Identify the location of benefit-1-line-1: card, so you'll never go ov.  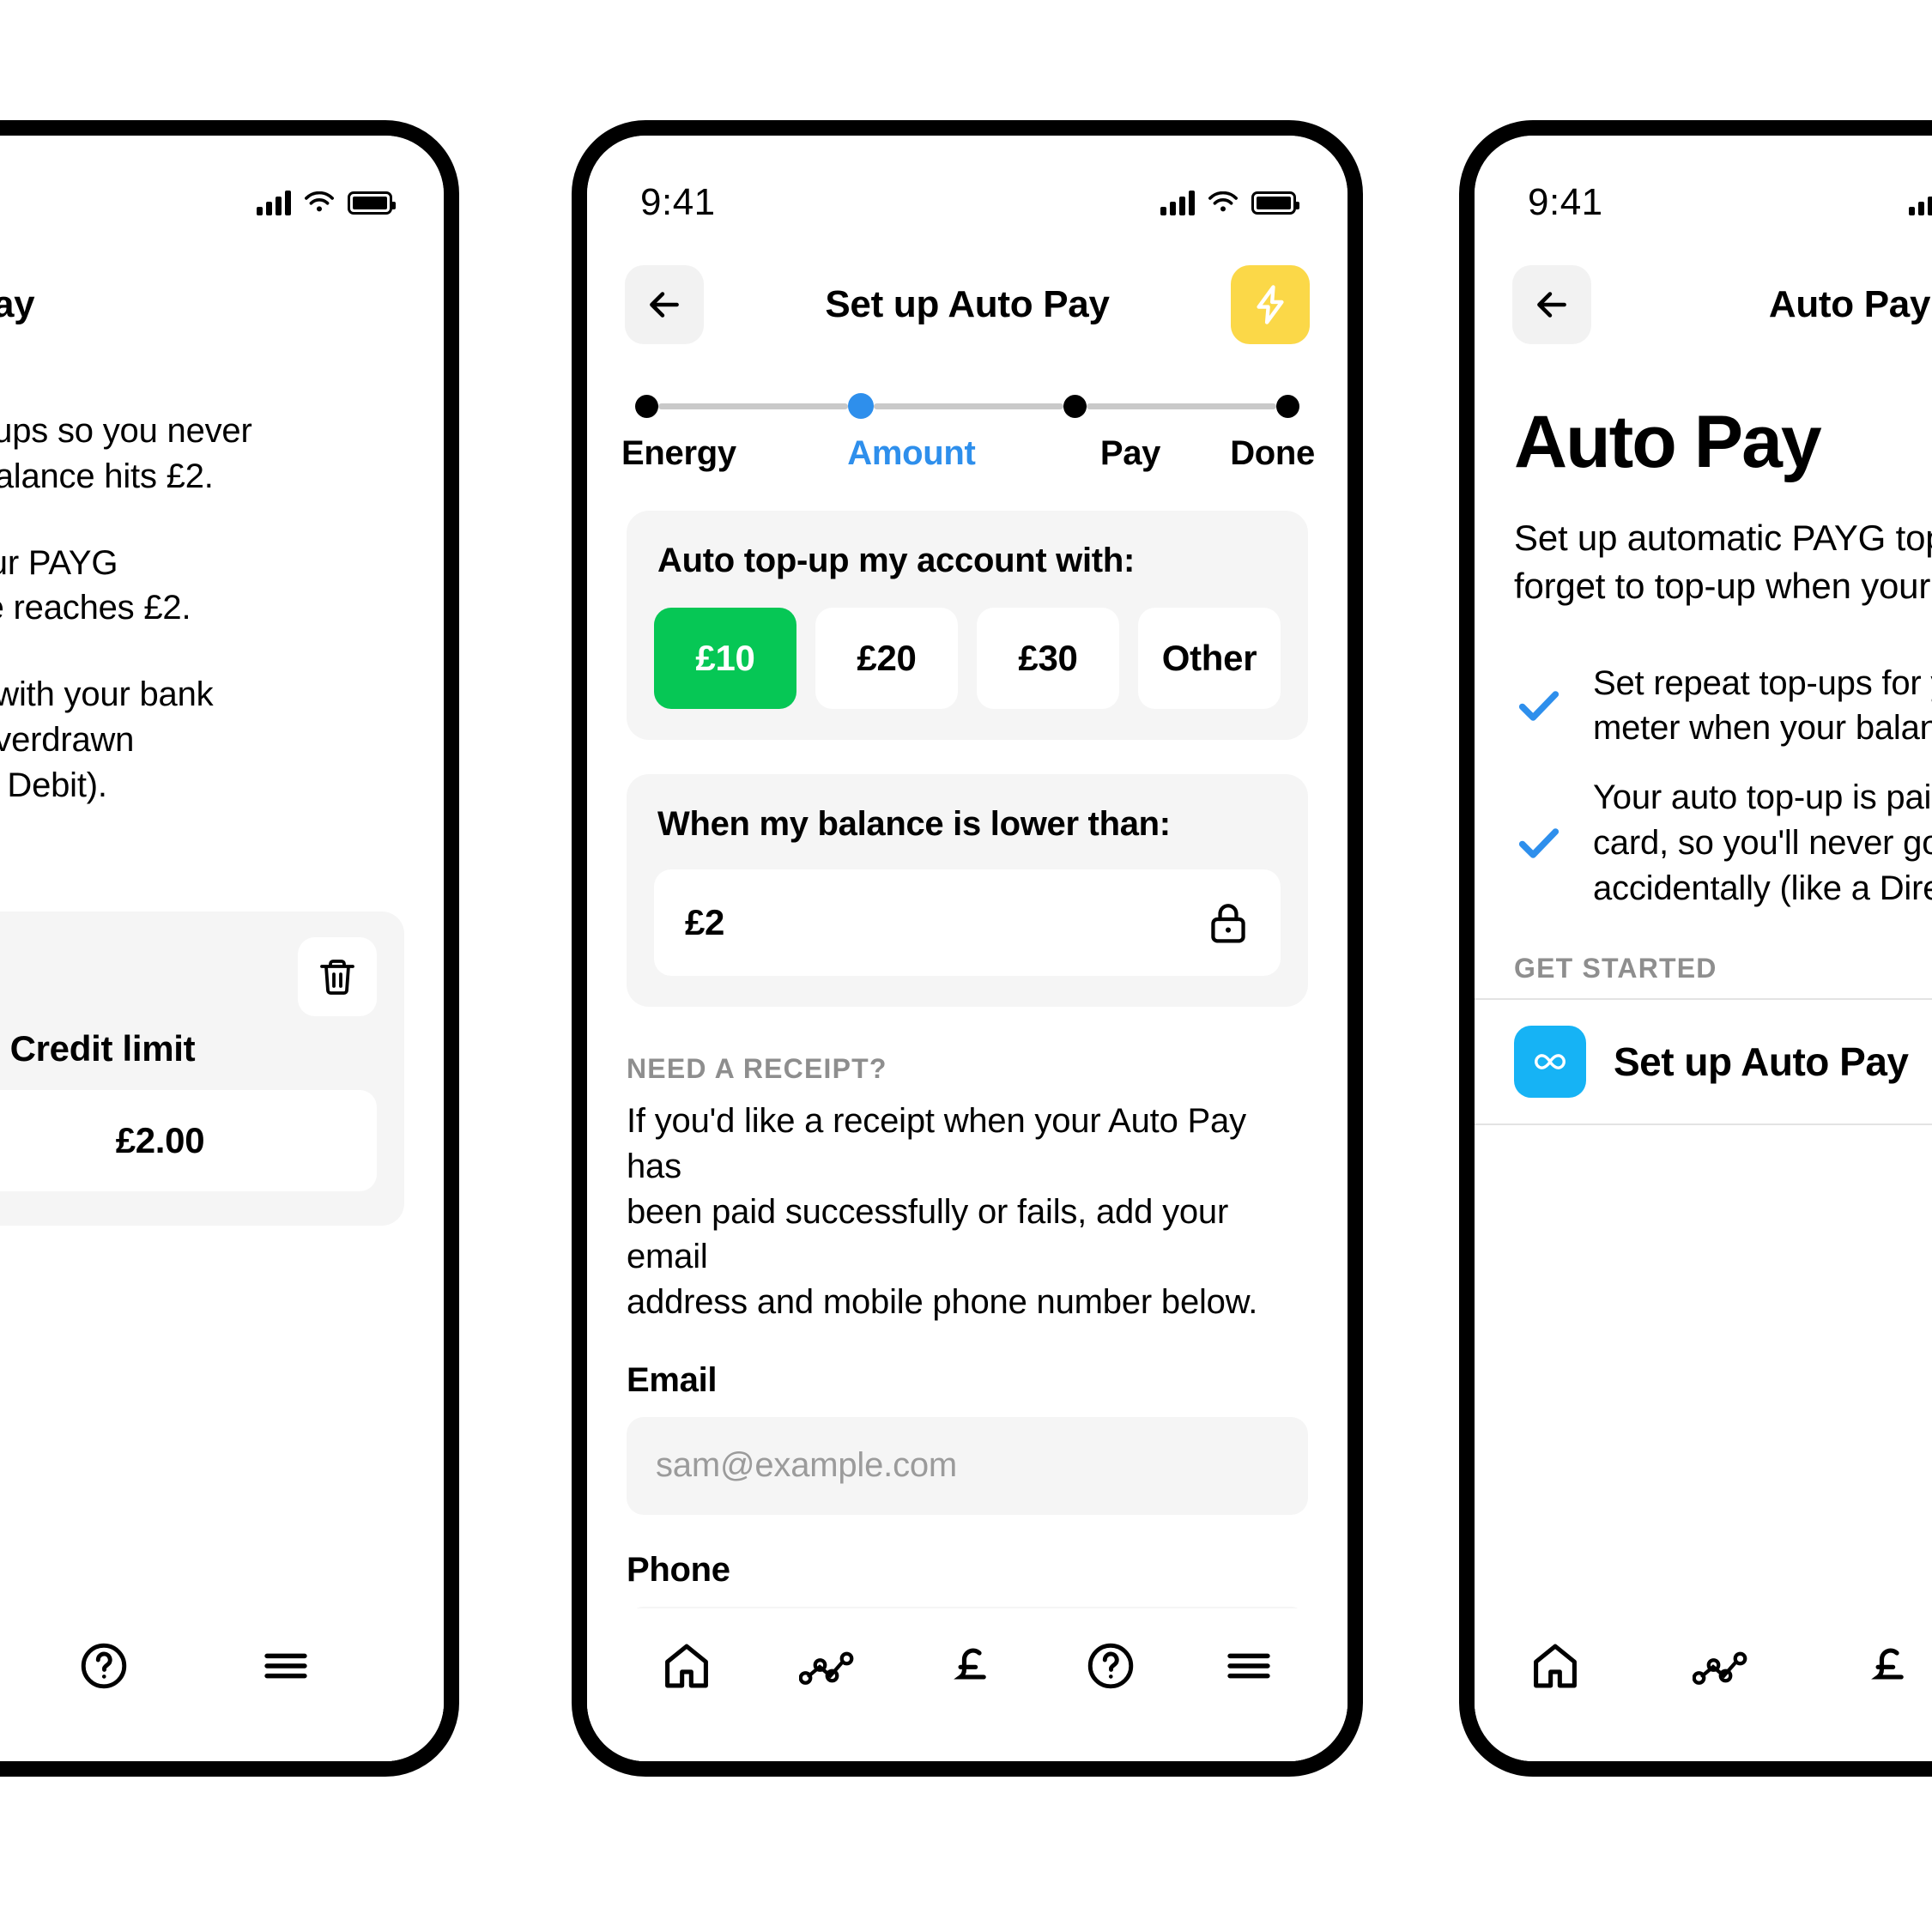
(1763, 842).